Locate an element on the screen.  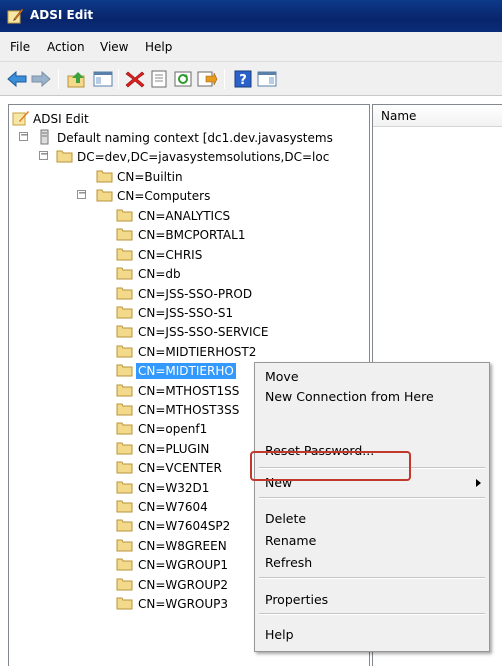
tree-label: CN=MIDTIERHOST2 is located at coordinates (197, 351).